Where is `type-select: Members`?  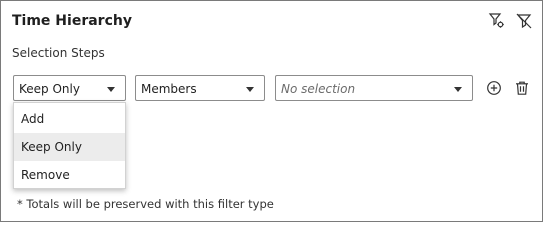 type-select: Members is located at coordinates (200, 88).